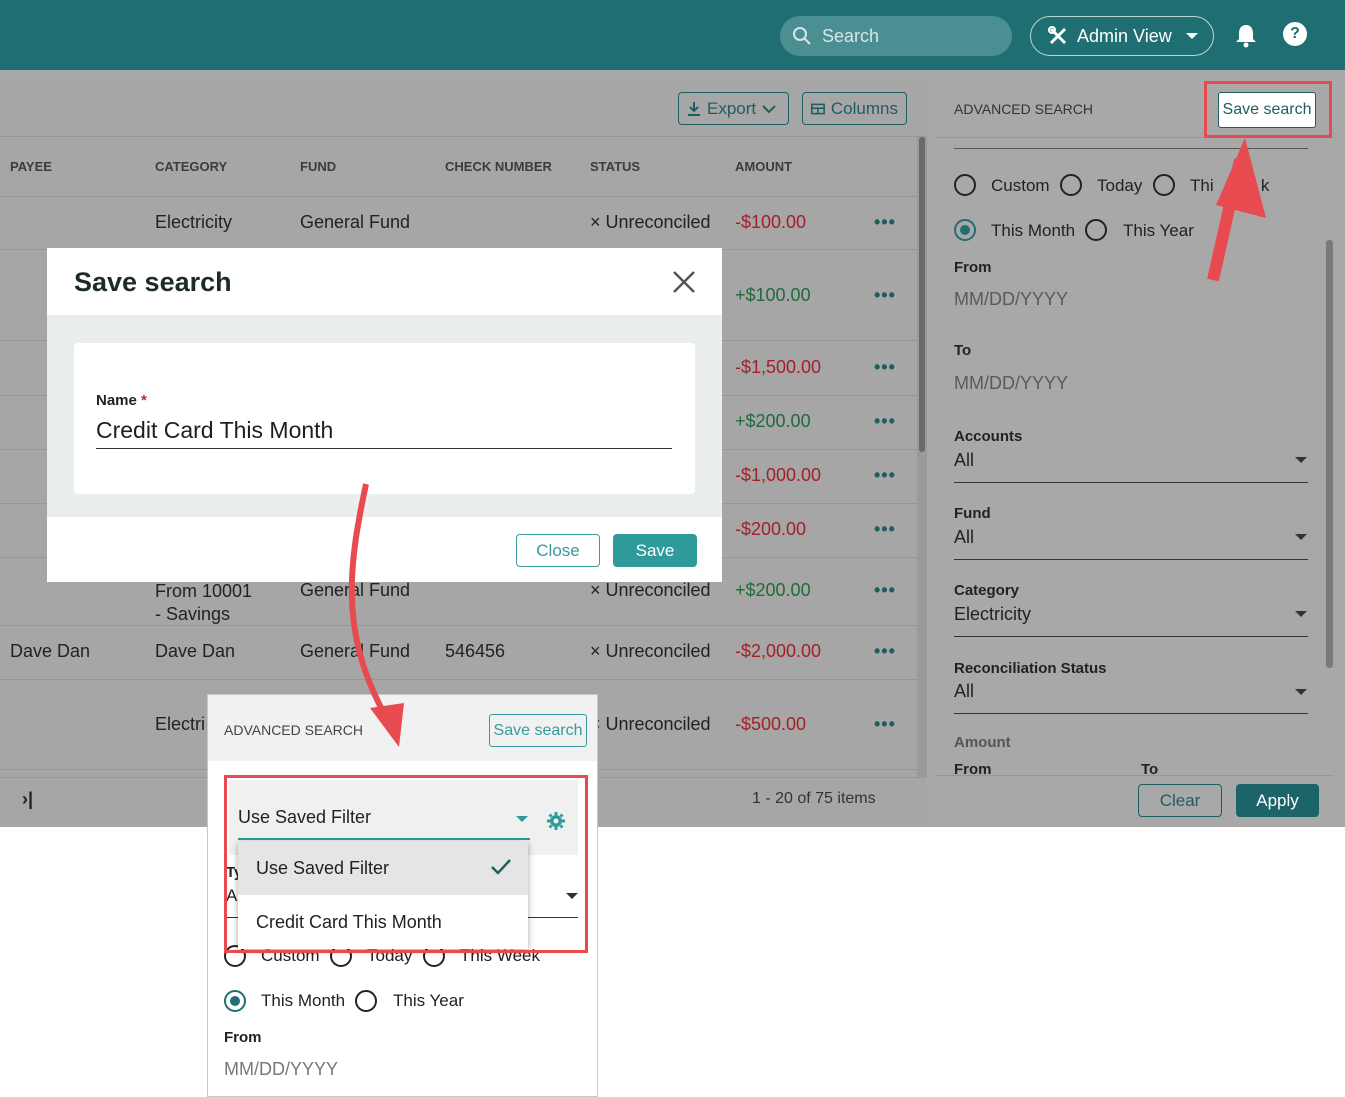 The width and height of the screenshot is (1345, 1097). Describe the element at coordinates (965, 185) in the screenshot. I see `radio-custom` at that location.